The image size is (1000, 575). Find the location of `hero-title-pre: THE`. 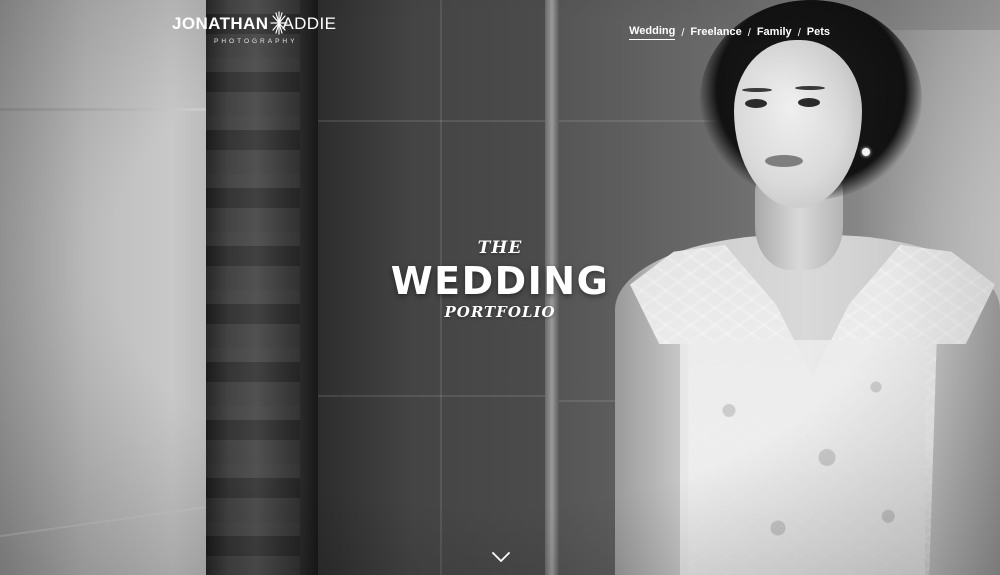

hero-title-pre: THE is located at coordinates (500, 248).